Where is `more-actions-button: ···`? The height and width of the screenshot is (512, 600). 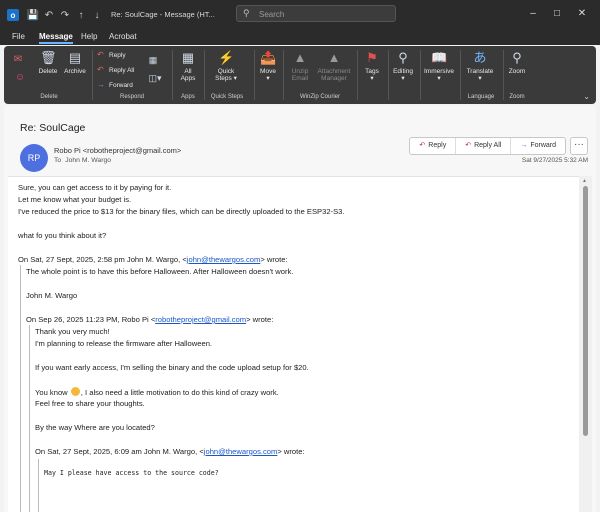 more-actions-button: ··· is located at coordinates (579, 146).